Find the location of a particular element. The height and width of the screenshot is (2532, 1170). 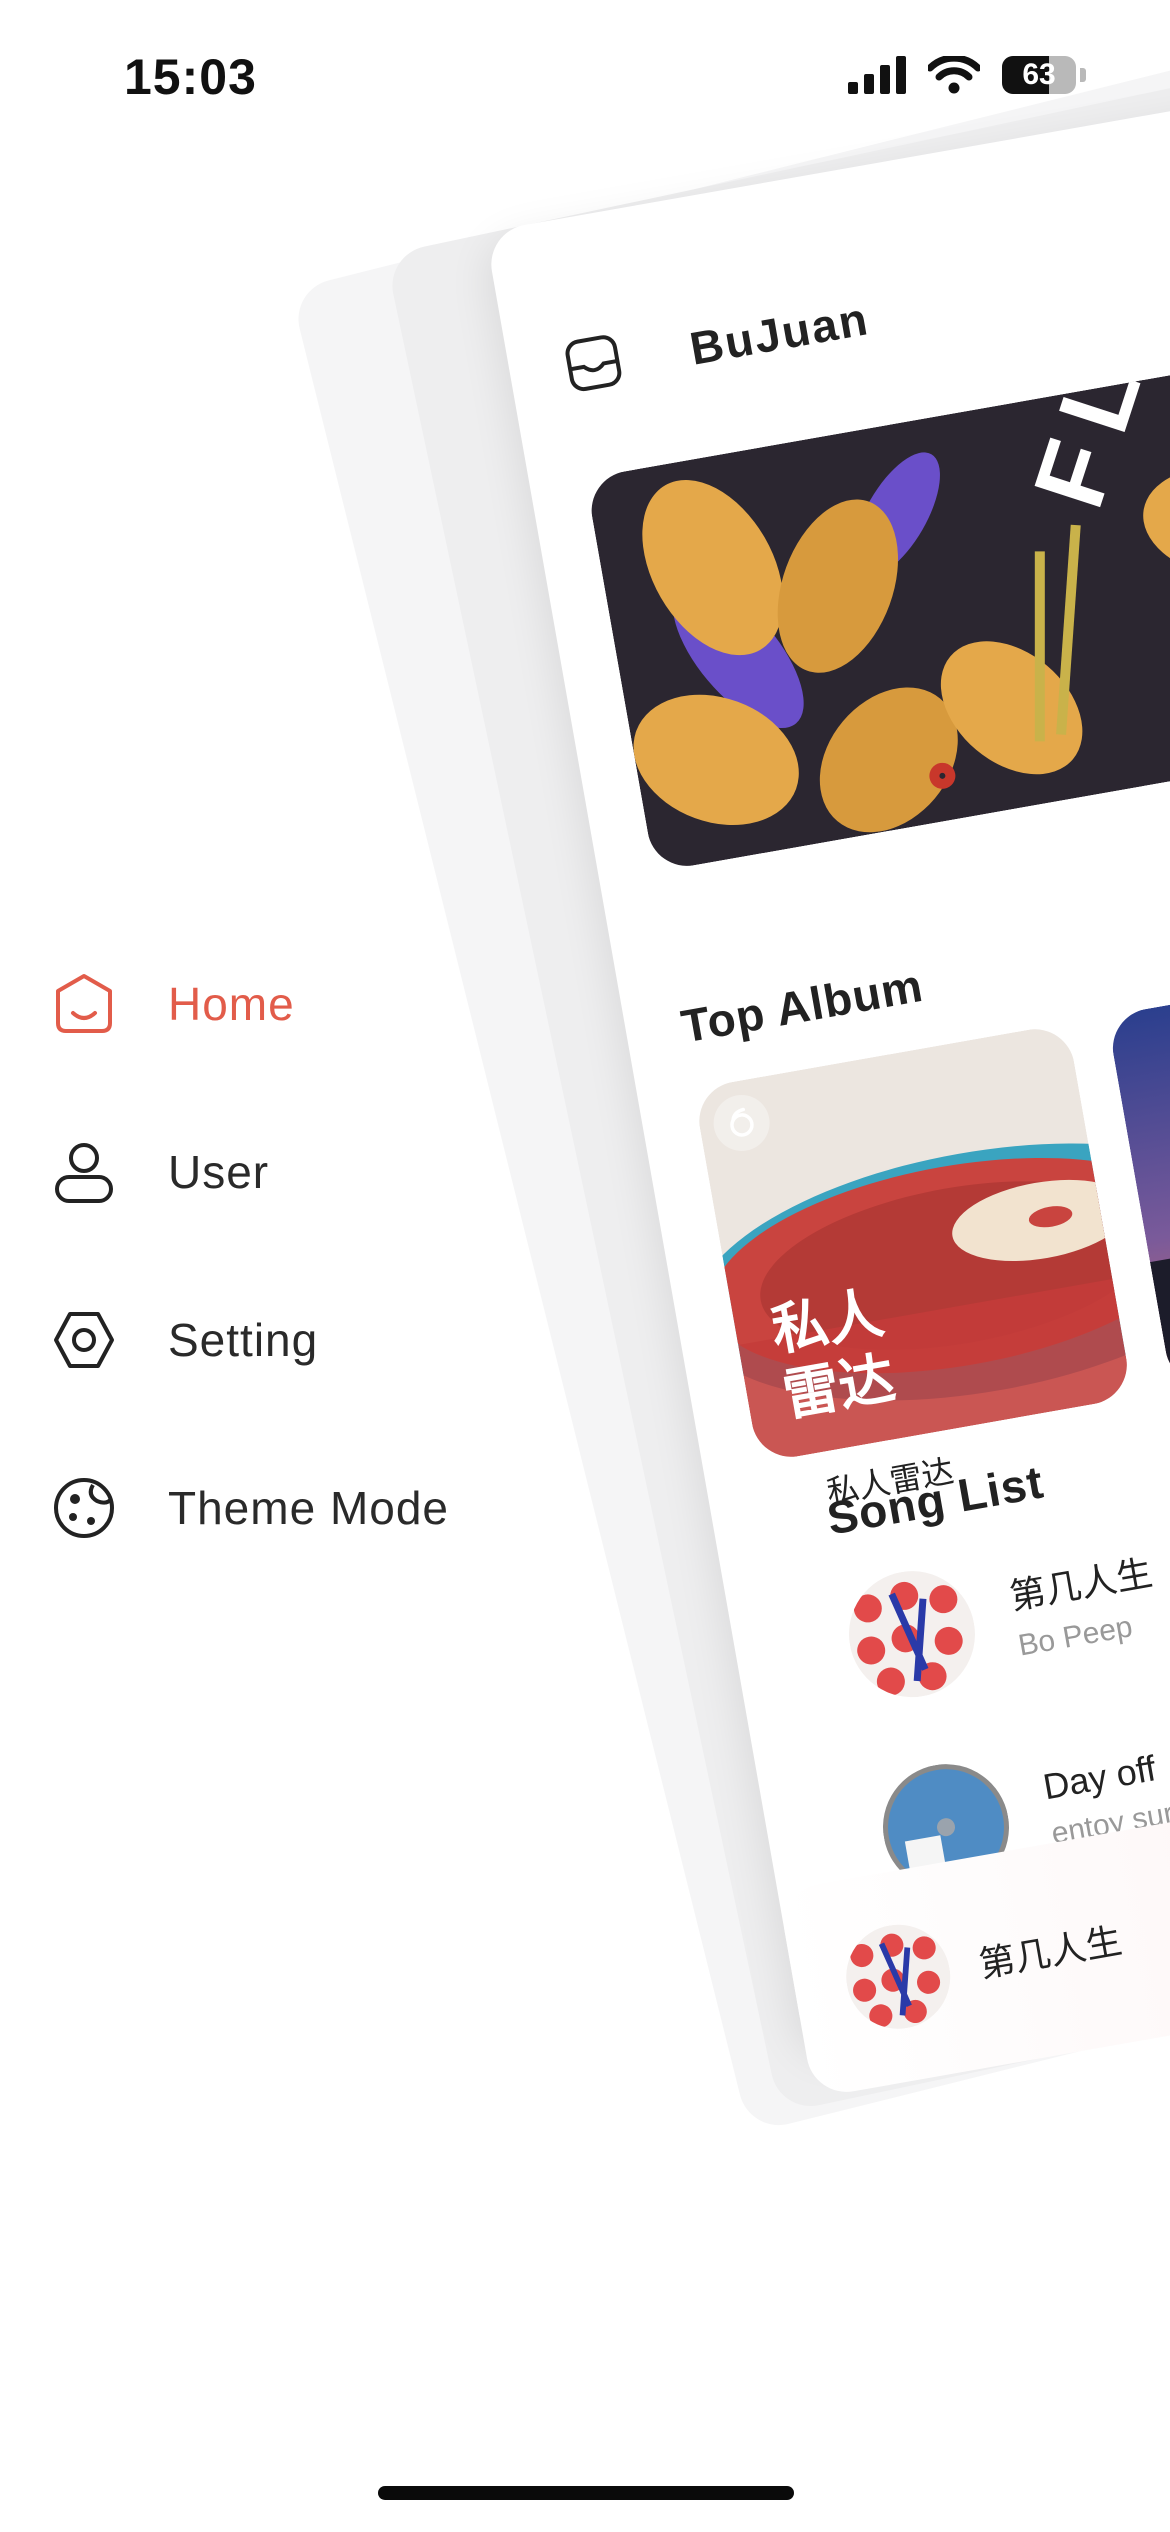

menu-item-user: User is located at coordinates (249, 1172).